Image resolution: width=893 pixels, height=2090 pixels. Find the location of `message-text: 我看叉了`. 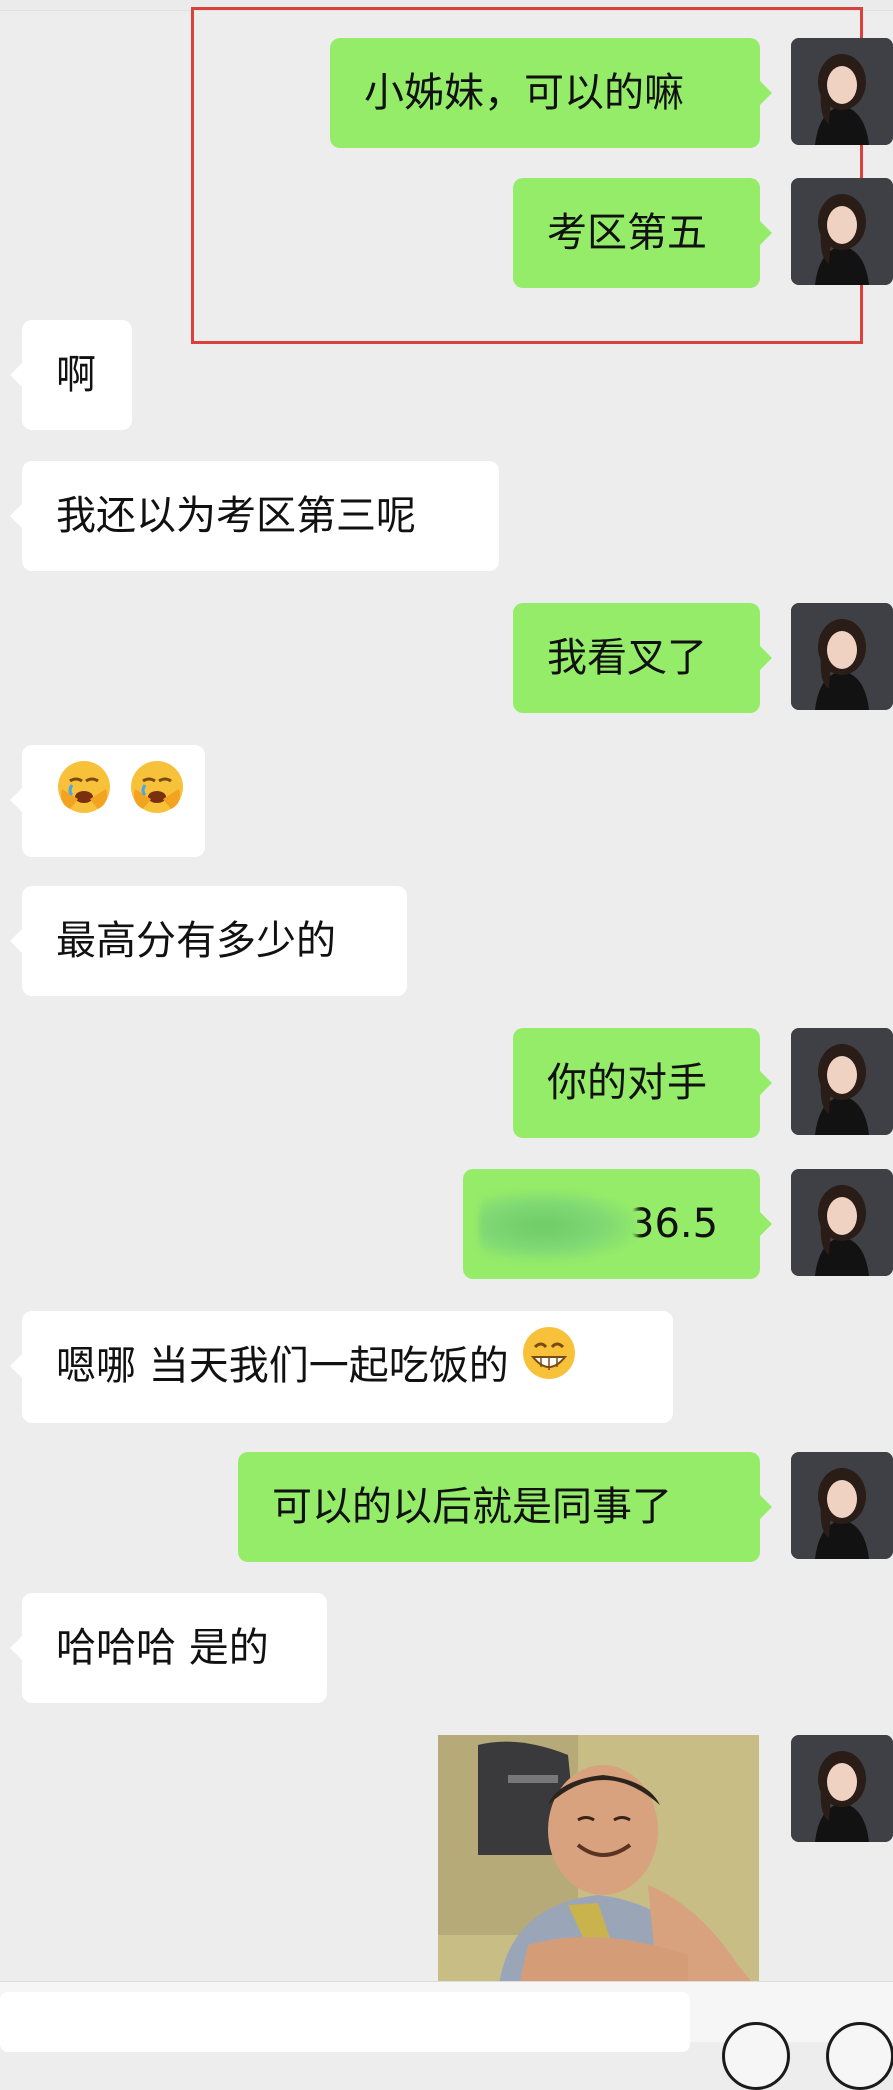

message-text: 我看叉了 is located at coordinates (627, 658).